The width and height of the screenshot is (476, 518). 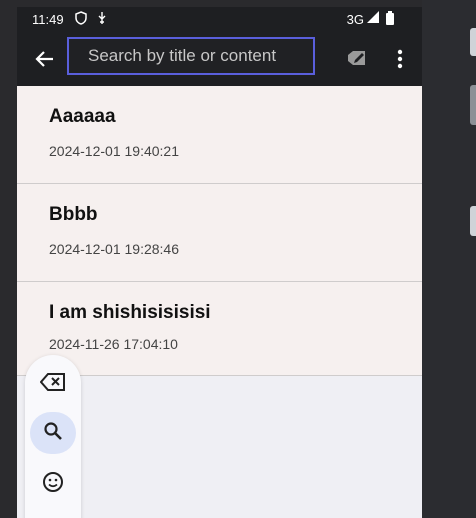 I want to click on tag-icon, so click(x=357, y=59).